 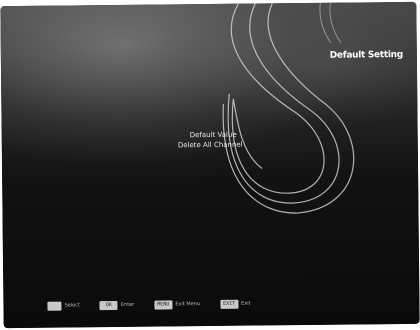 What do you see at coordinates (108, 305) in the screenshot?
I see `ok-key-icon: OK` at bounding box center [108, 305].